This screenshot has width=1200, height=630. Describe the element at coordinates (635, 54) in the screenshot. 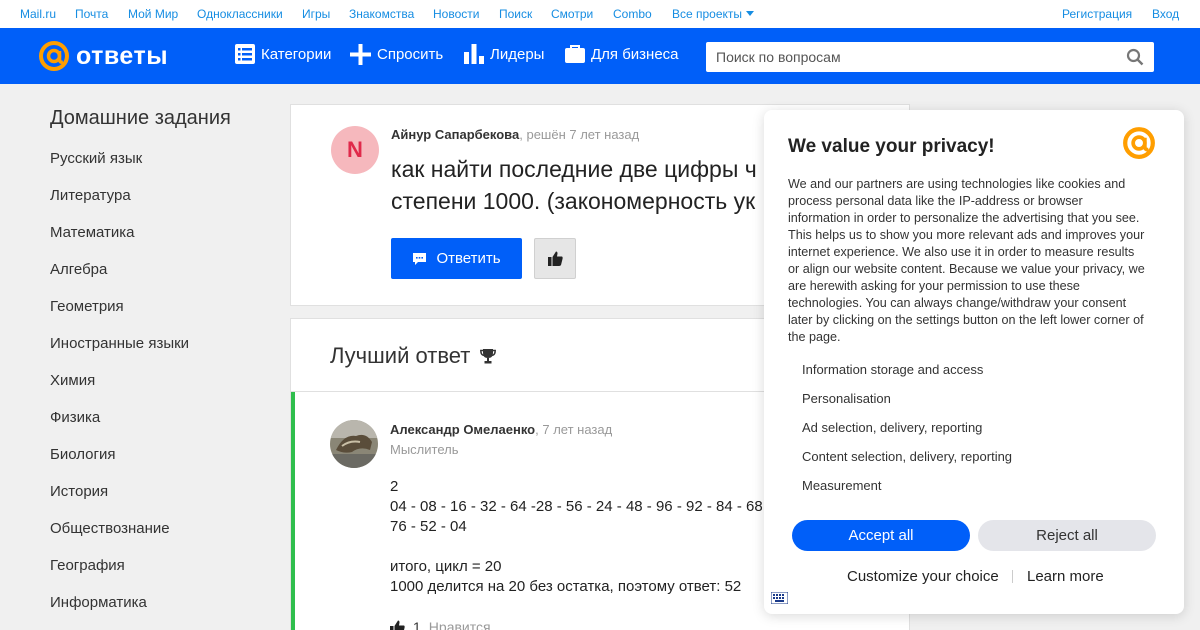

I see `nav-business-label: Для бизнеса` at that location.